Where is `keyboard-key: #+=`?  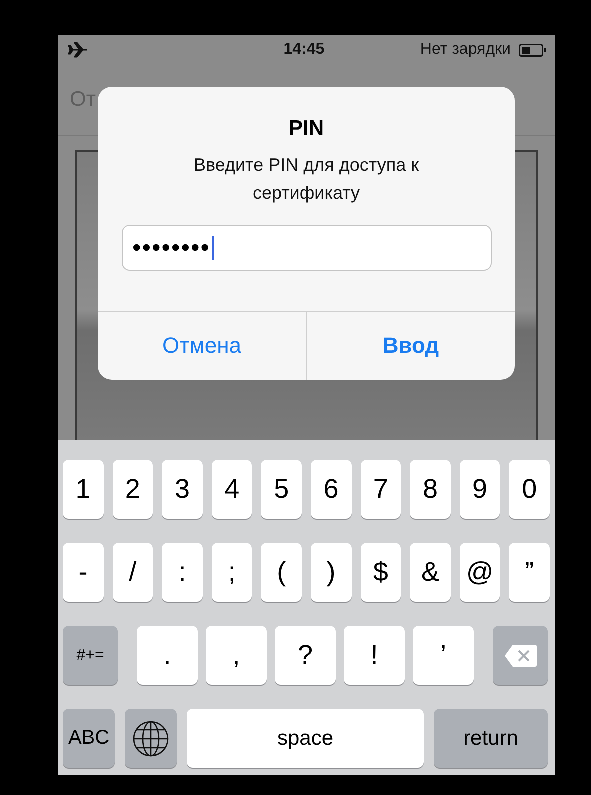 keyboard-key: #+= is located at coordinates (90, 655).